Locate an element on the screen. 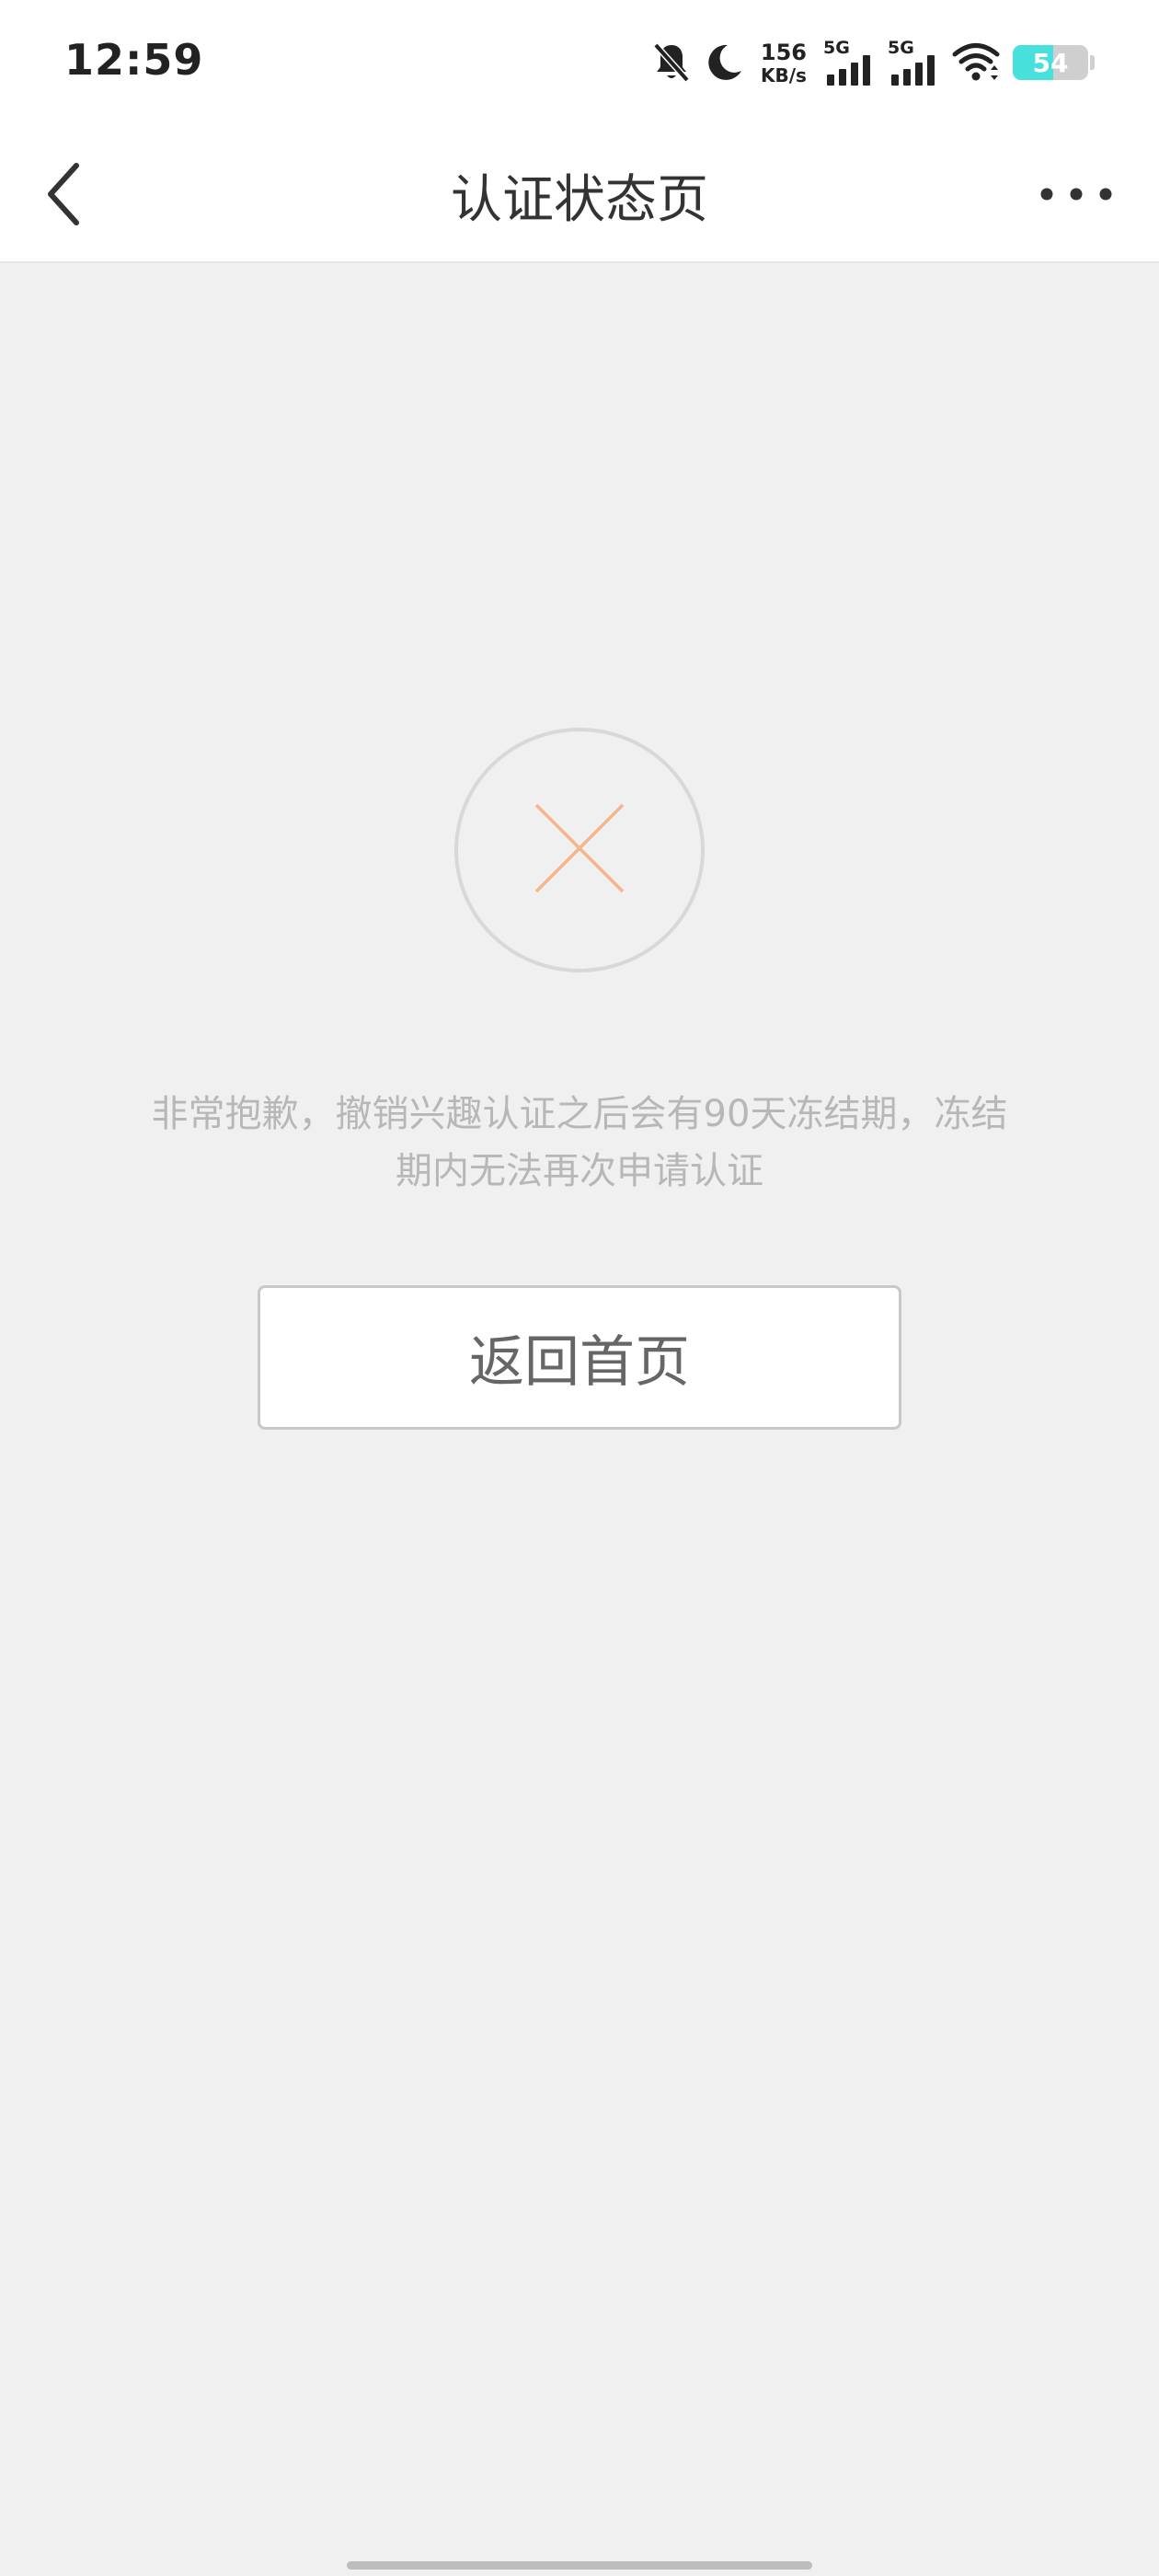  battery-level: 54 is located at coordinates (1050, 62).